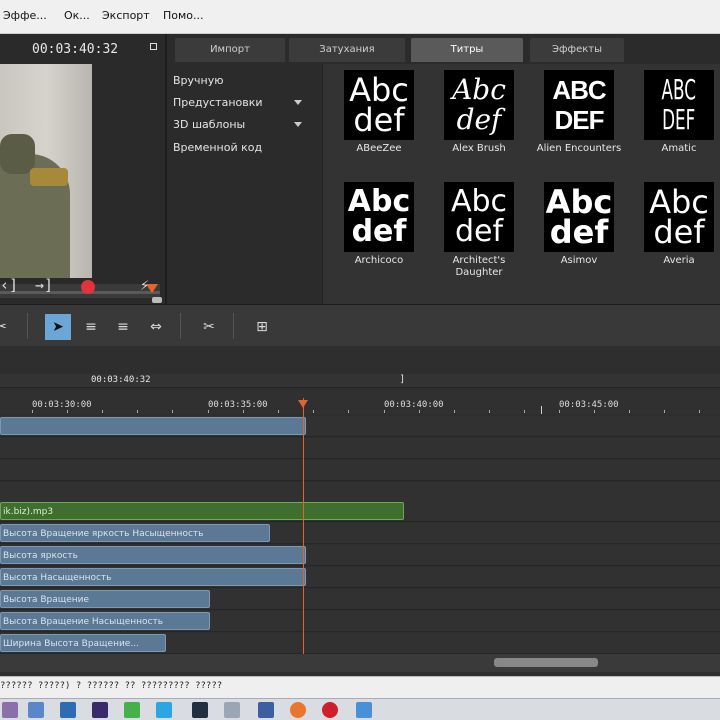  What do you see at coordinates (44, 285) in the screenshot?
I see `next-marker-button: →]` at bounding box center [44, 285].